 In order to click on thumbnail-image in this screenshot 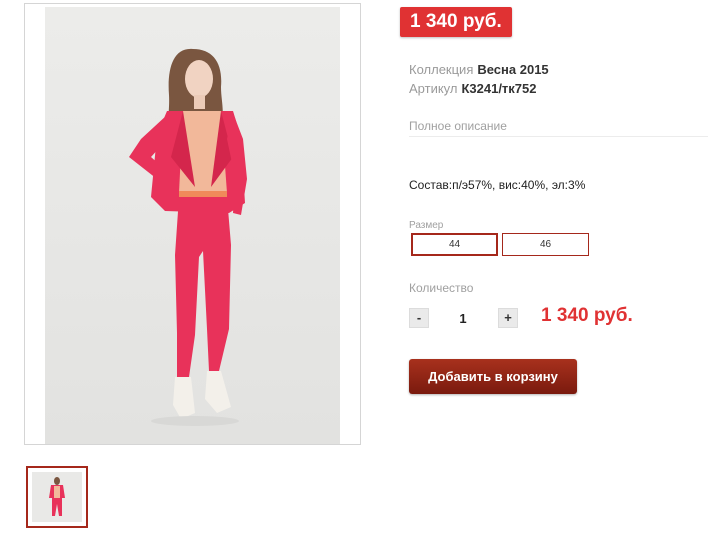, I will do `click(57, 497)`.